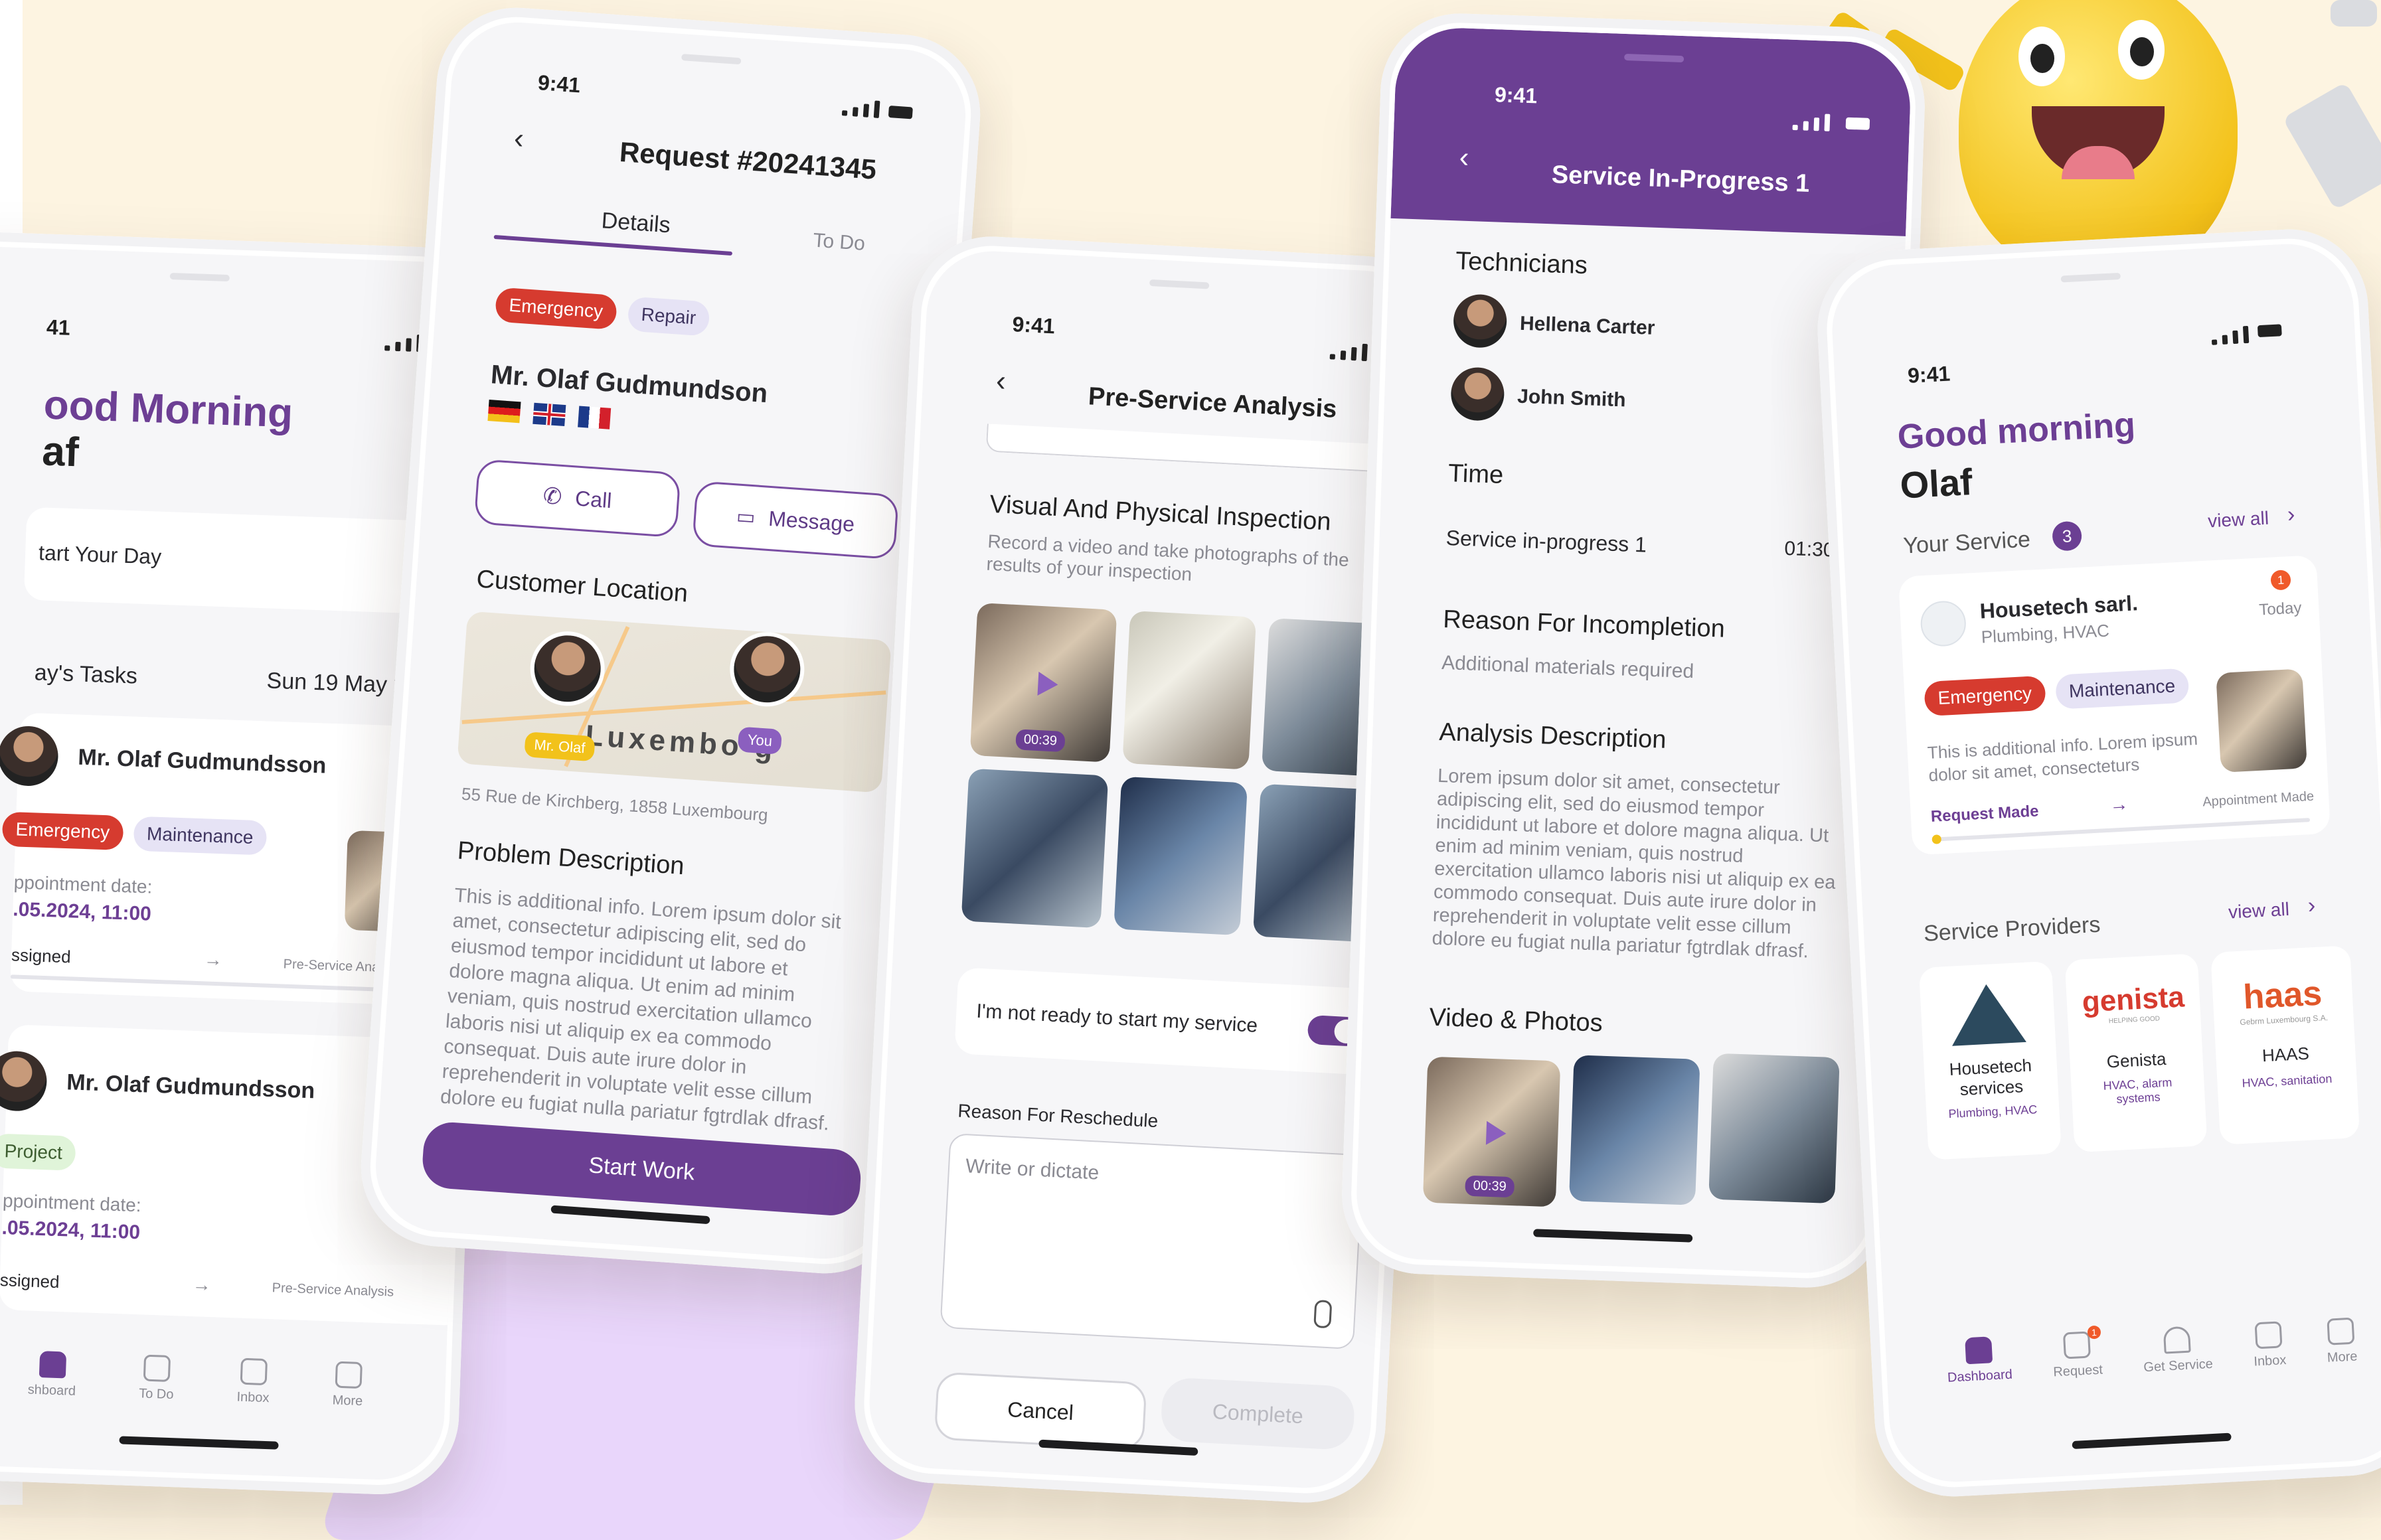  What do you see at coordinates (812, 521) in the screenshot?
I see `message-label: Message` at bounding box center [812, 521].